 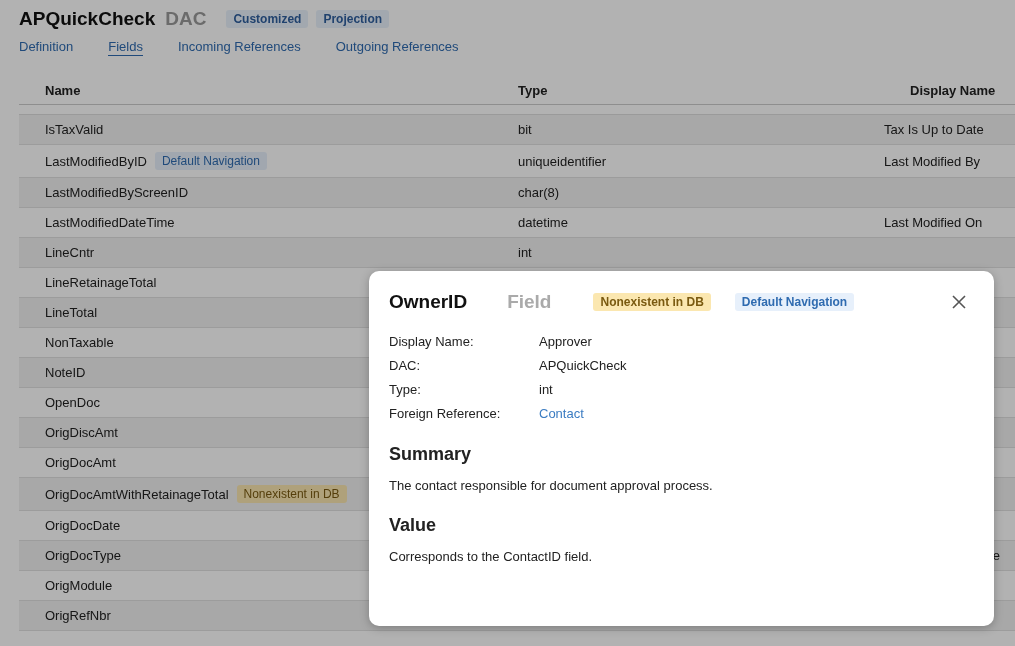 I want to click on table-cell: uniqueidentifier, so click(x=562, y=161).